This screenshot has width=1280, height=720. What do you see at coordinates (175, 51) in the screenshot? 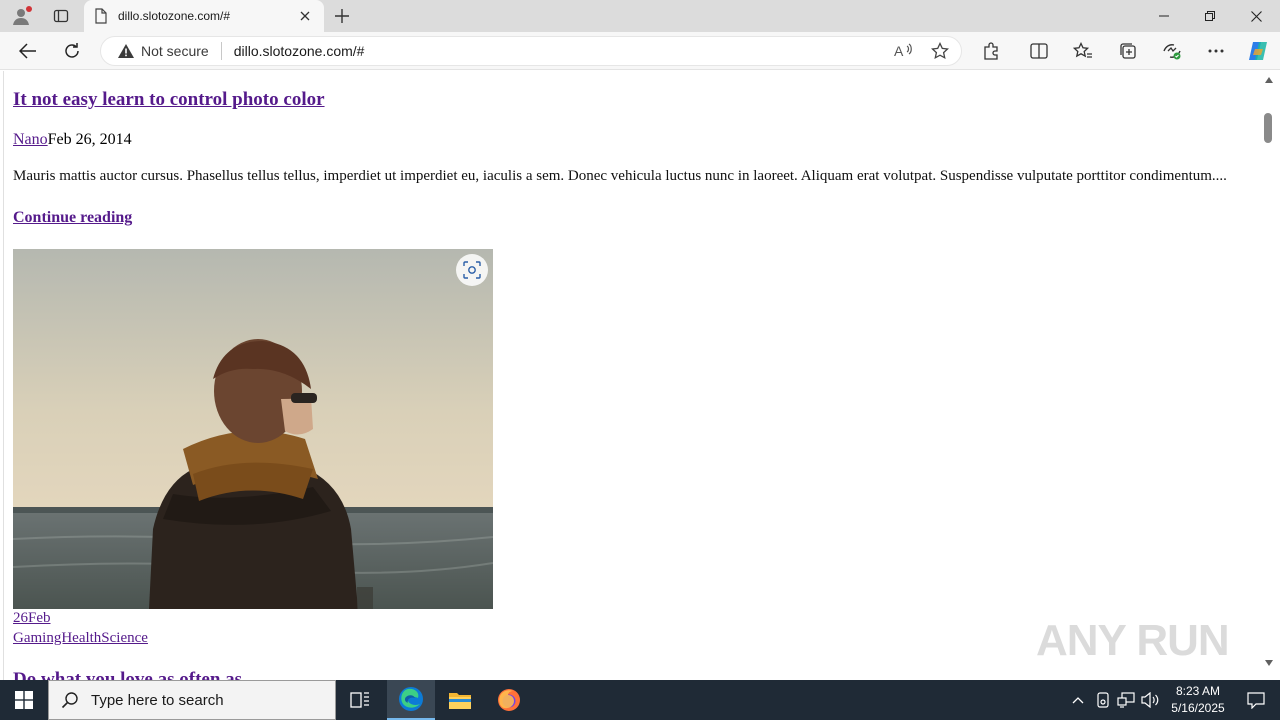
I see `security-status: Not secure` at bounding box center [175, 51].